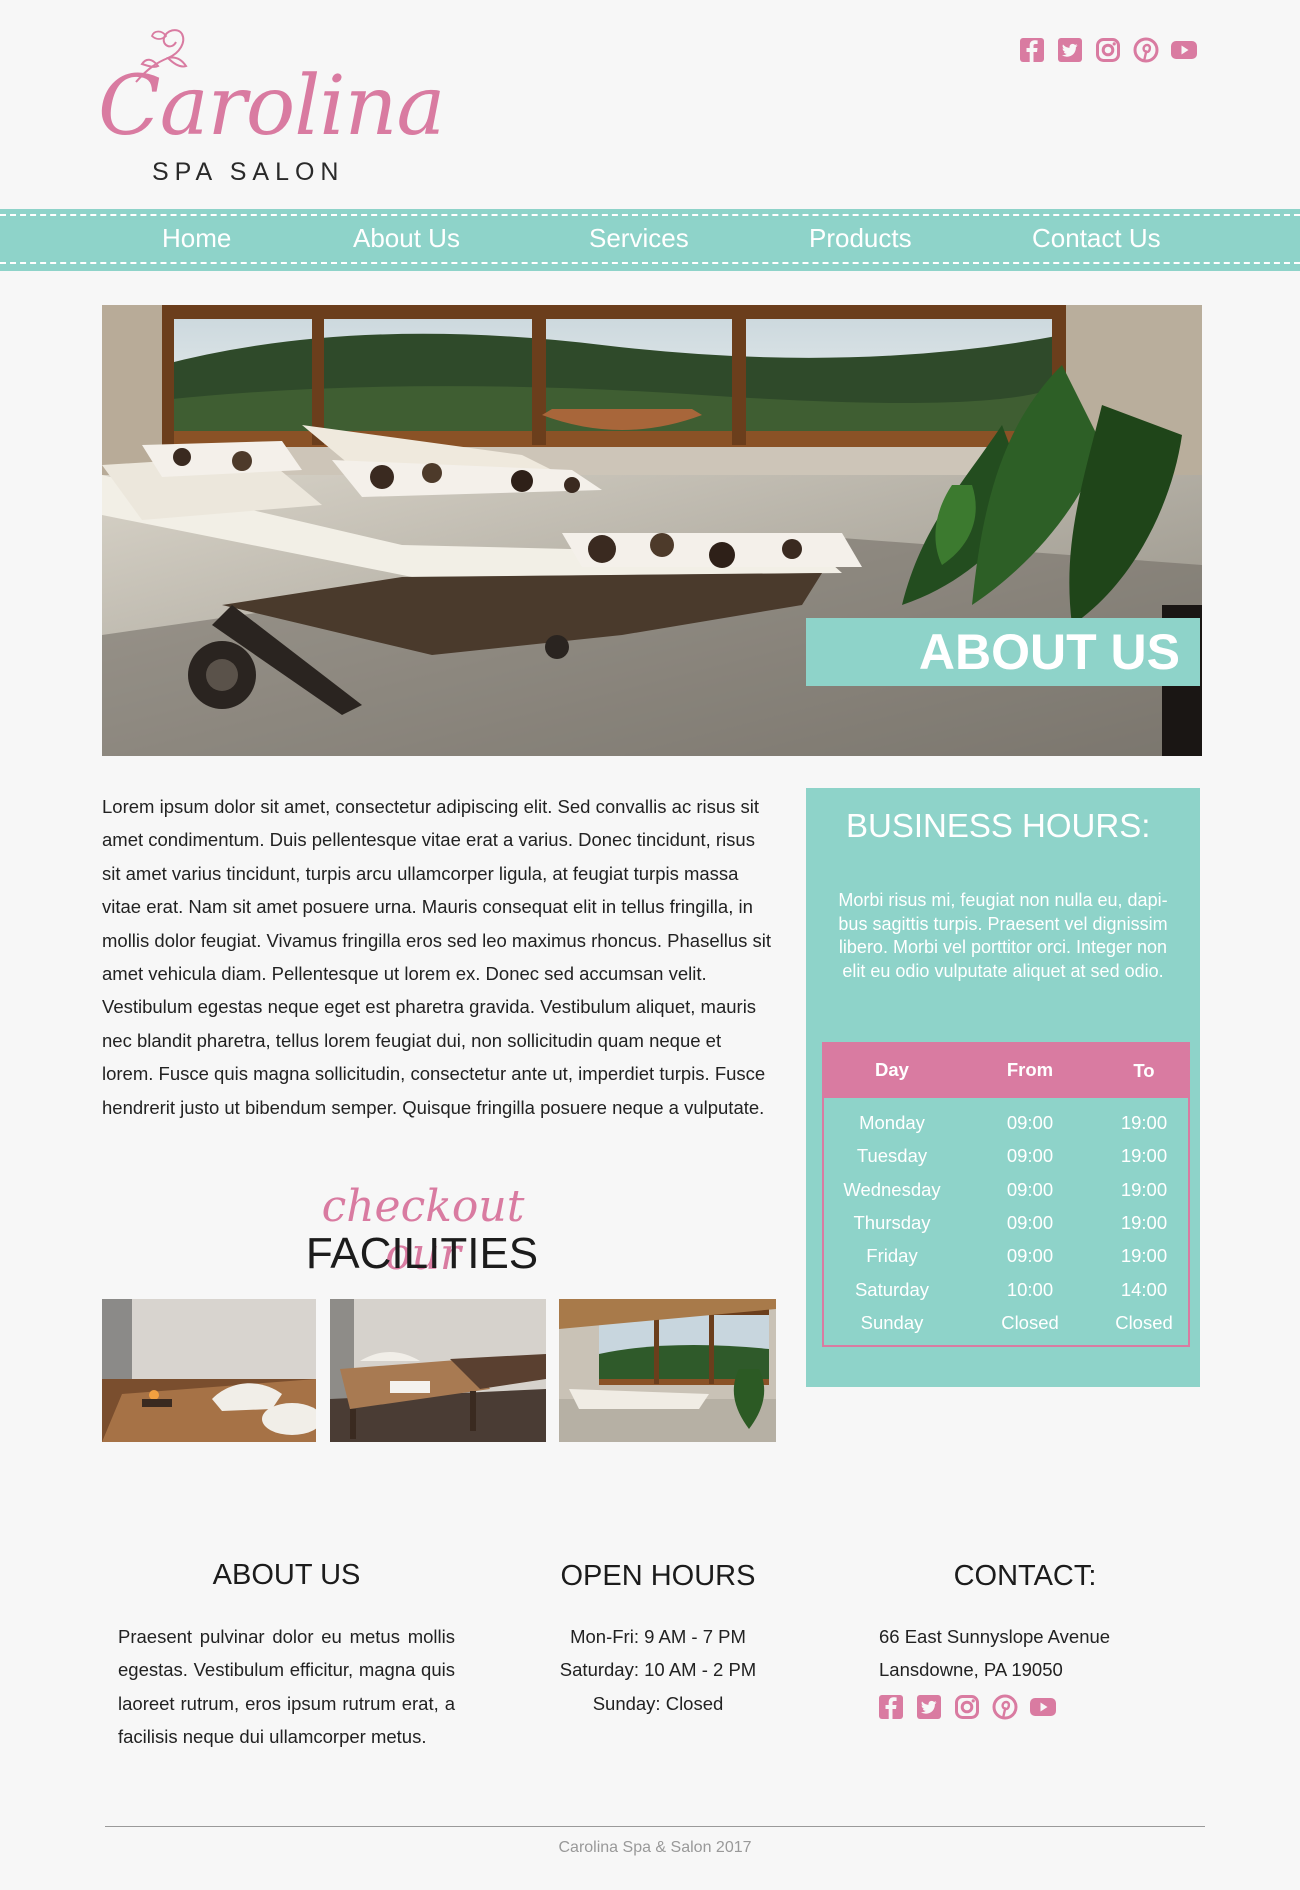 Image resolution: width=1300 pixels, height=1890 pixels. Describe the element at coordinates (658, 1703) in the screenshot. I see `footer-hours-line: Sunday: Closed` at that location.